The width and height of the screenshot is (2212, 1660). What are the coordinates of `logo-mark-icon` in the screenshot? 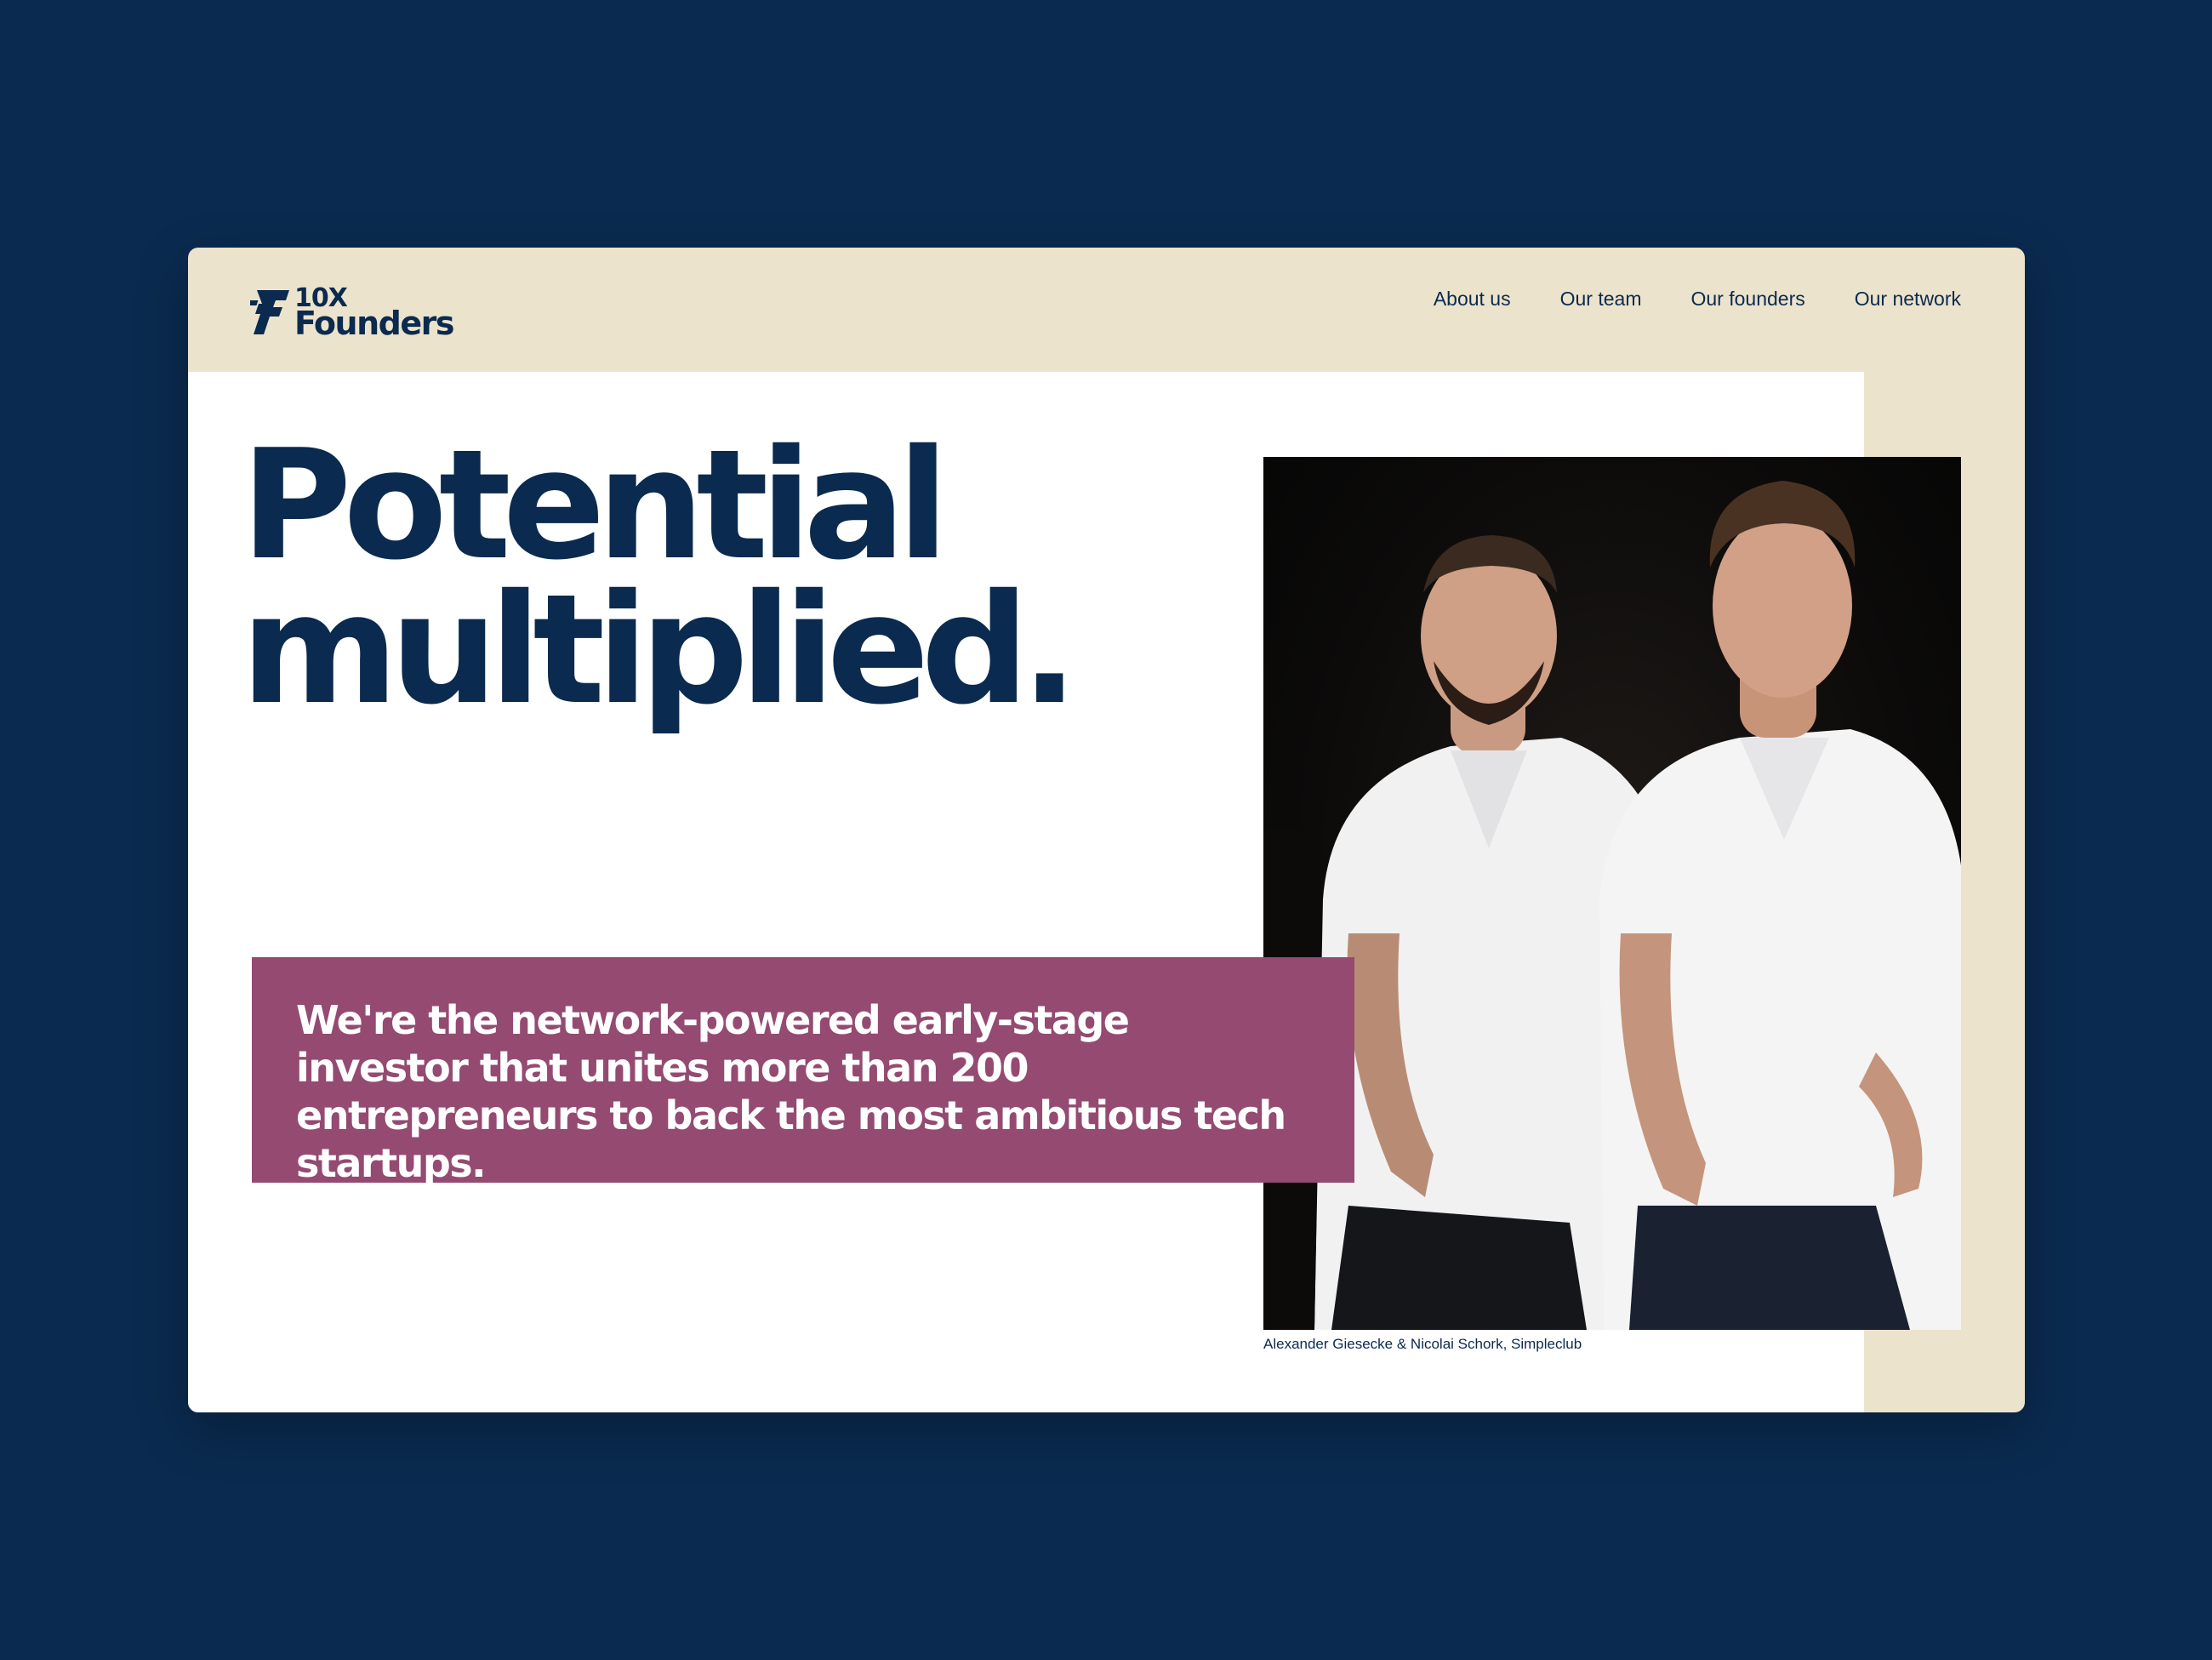 It's located at (269, 312).